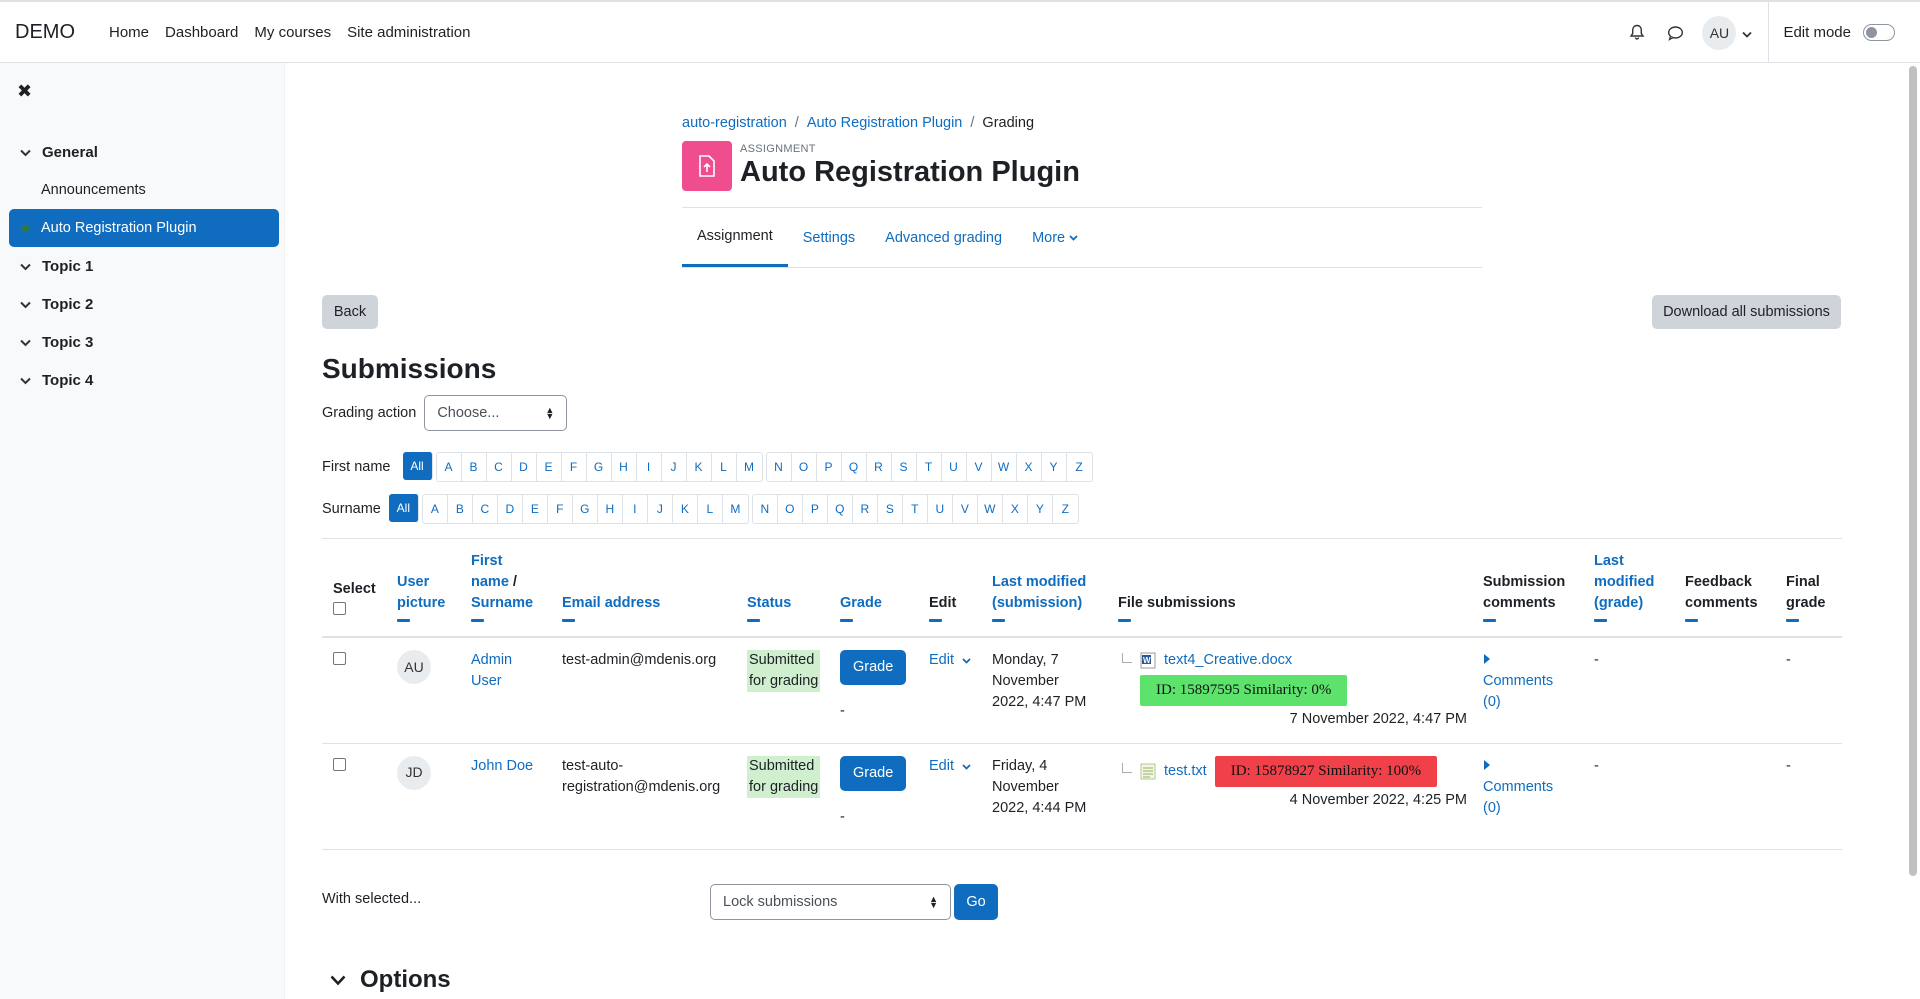 This screenshot has width=1920, height=999. What do you see at coordinates (976, 902) in the screenshot?
I see `go-button: Go` at bounding box center [976, 902].